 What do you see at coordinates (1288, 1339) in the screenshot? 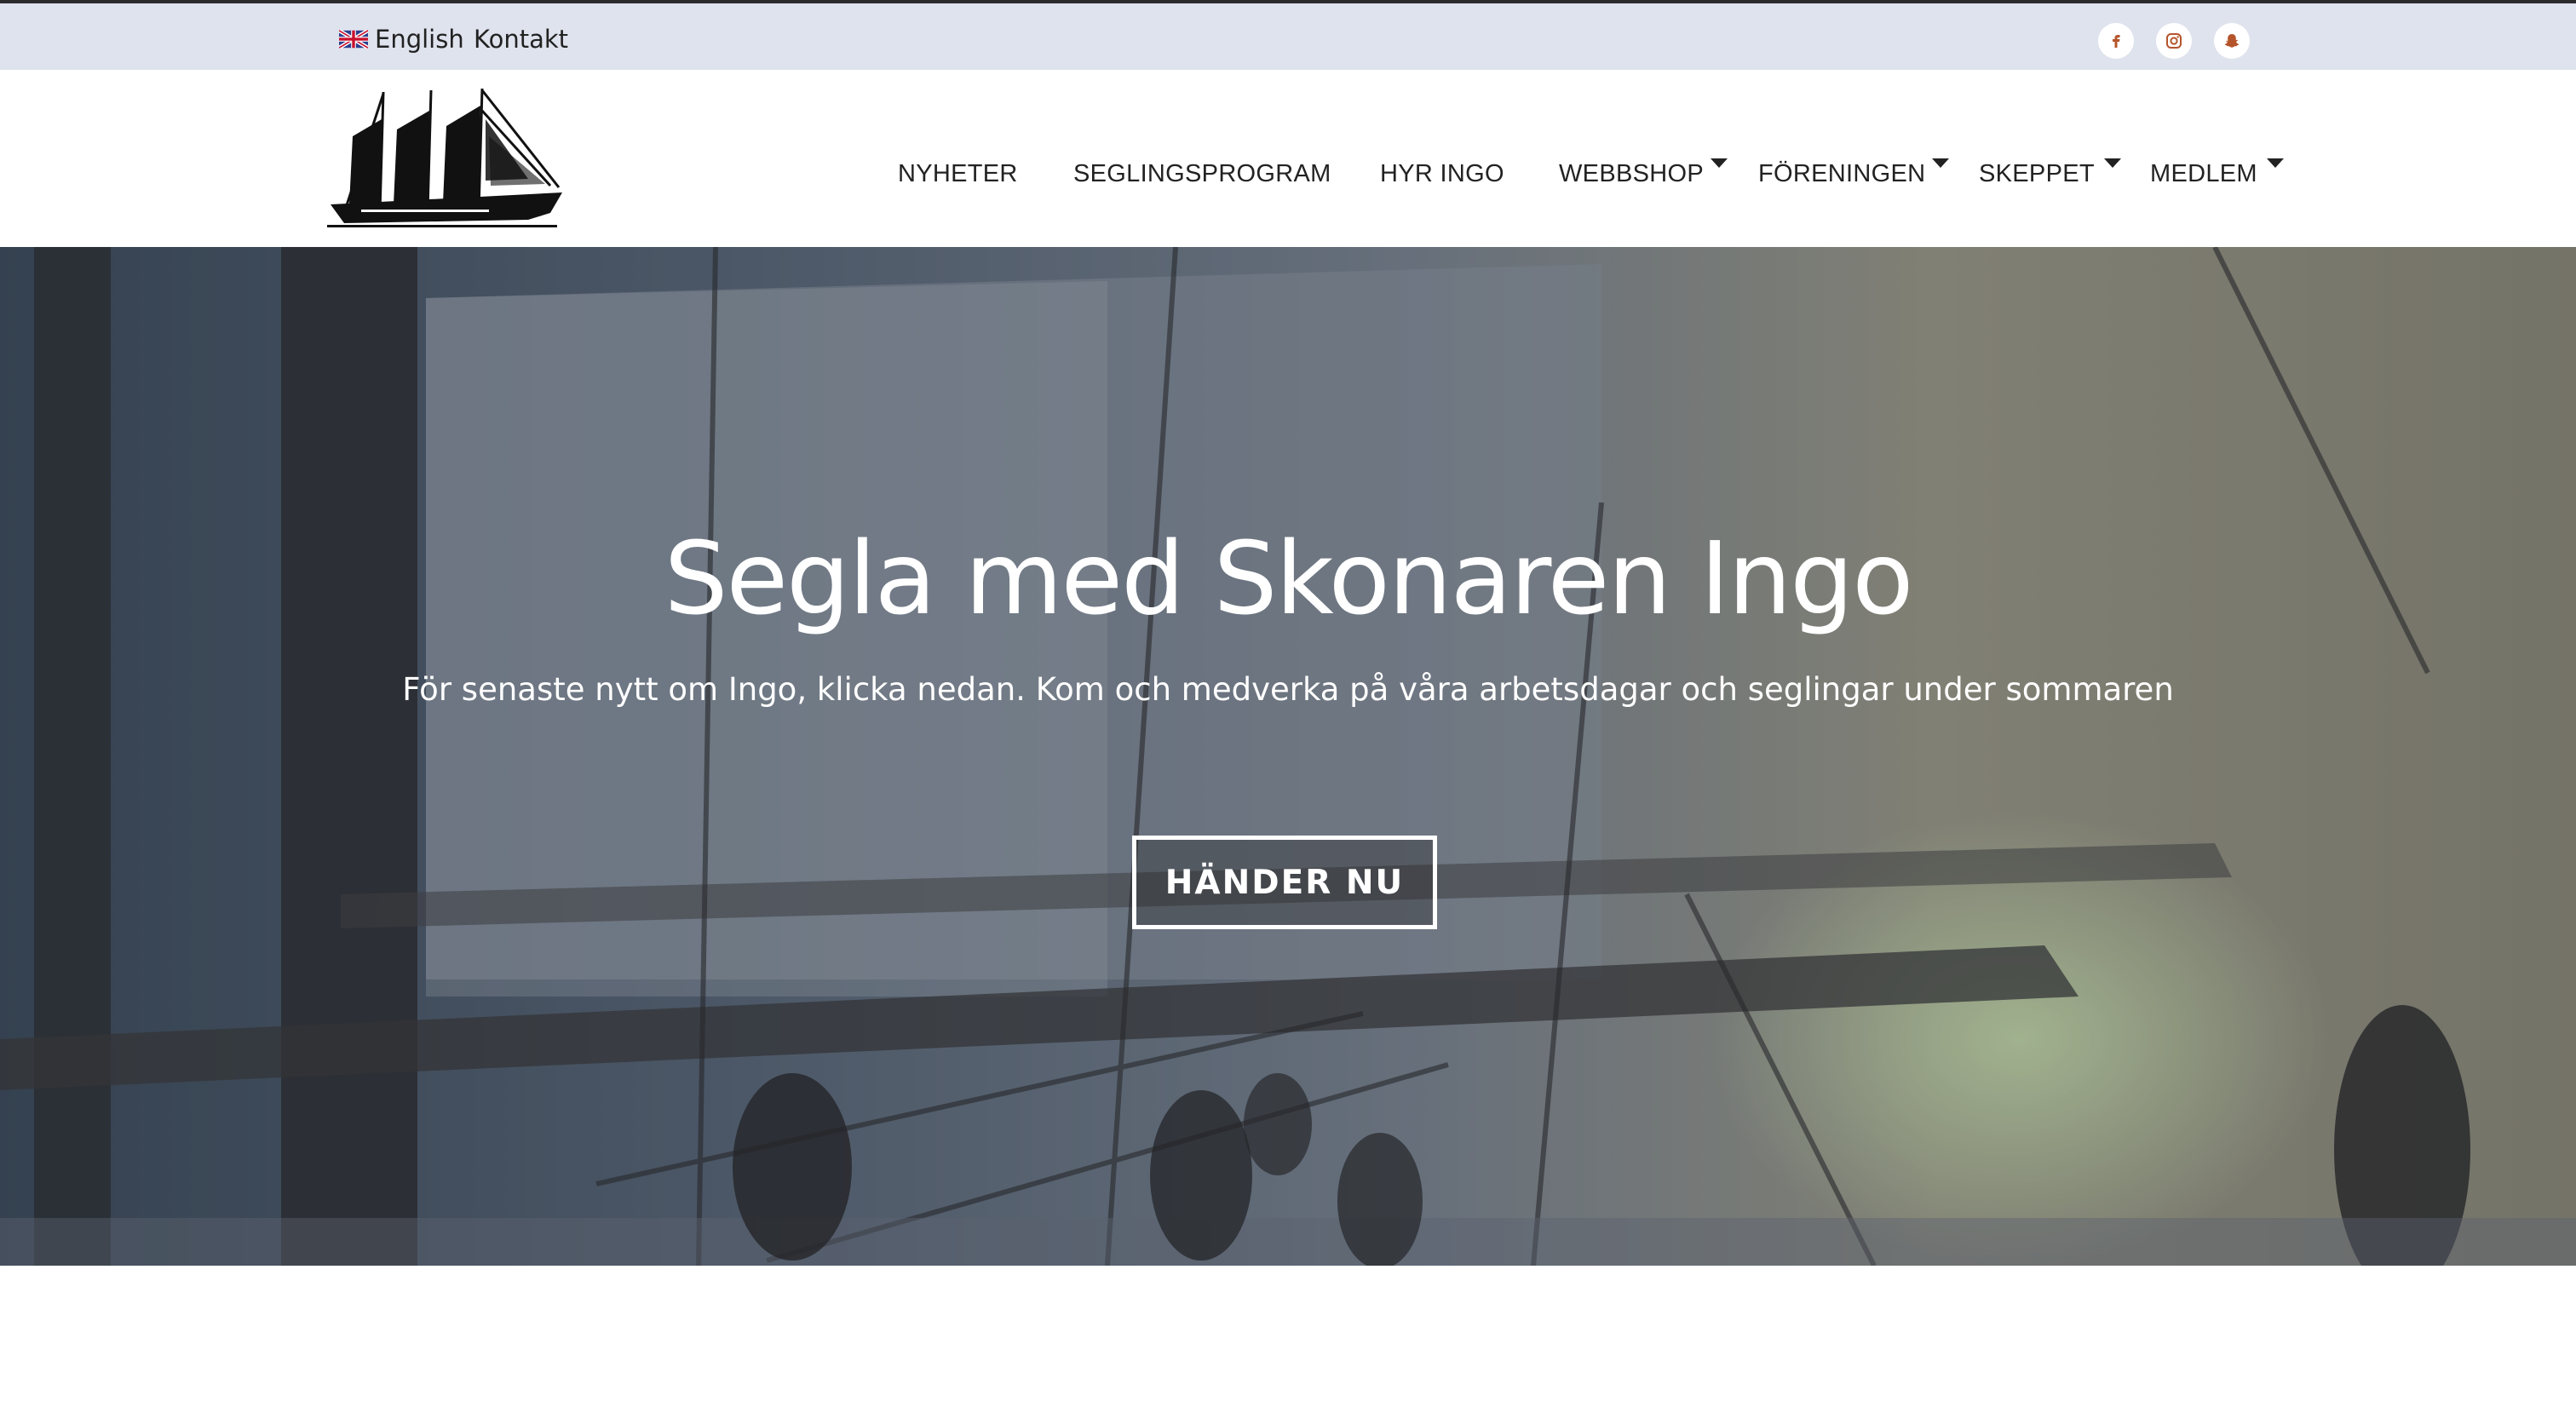
I see `page-content-area` at bounding box center [1288, 1339].